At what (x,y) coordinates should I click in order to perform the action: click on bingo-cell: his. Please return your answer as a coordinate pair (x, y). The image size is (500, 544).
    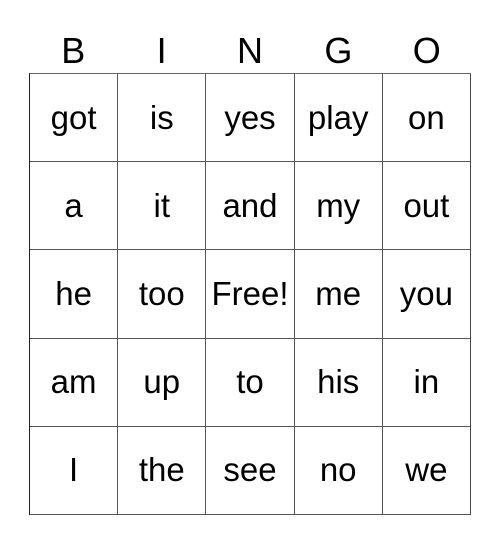
    Looking at the image, I should click on (338, 382).